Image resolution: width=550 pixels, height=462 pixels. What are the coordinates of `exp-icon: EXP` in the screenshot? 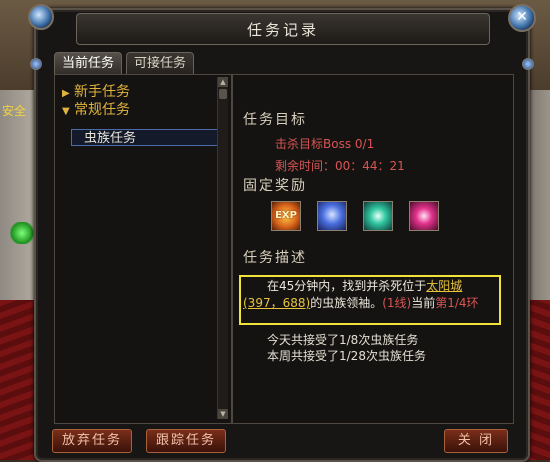 It's located at (286, 216).